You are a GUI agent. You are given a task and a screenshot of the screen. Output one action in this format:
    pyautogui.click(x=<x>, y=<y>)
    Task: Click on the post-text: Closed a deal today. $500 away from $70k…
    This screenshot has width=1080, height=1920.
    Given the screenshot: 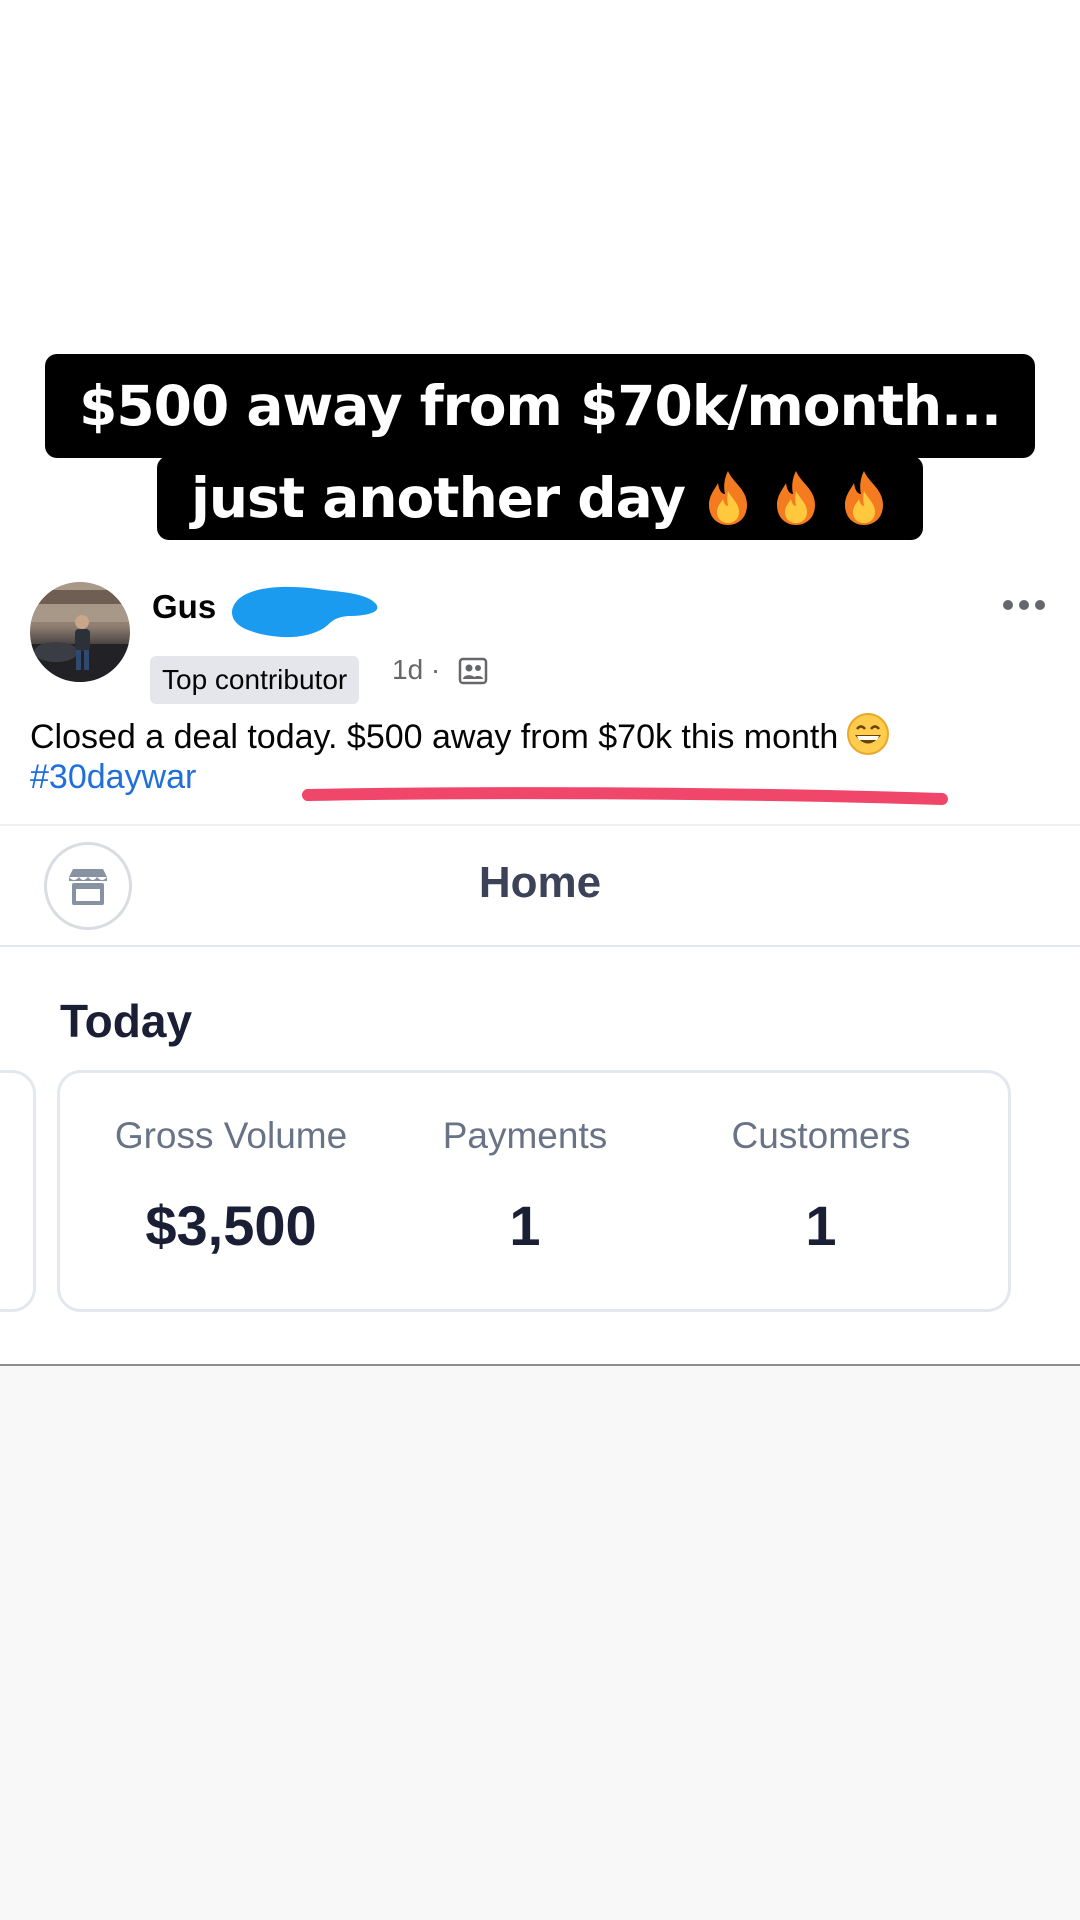 What is the action you would take?
    pyautogui.click(x=434, y=737)
    